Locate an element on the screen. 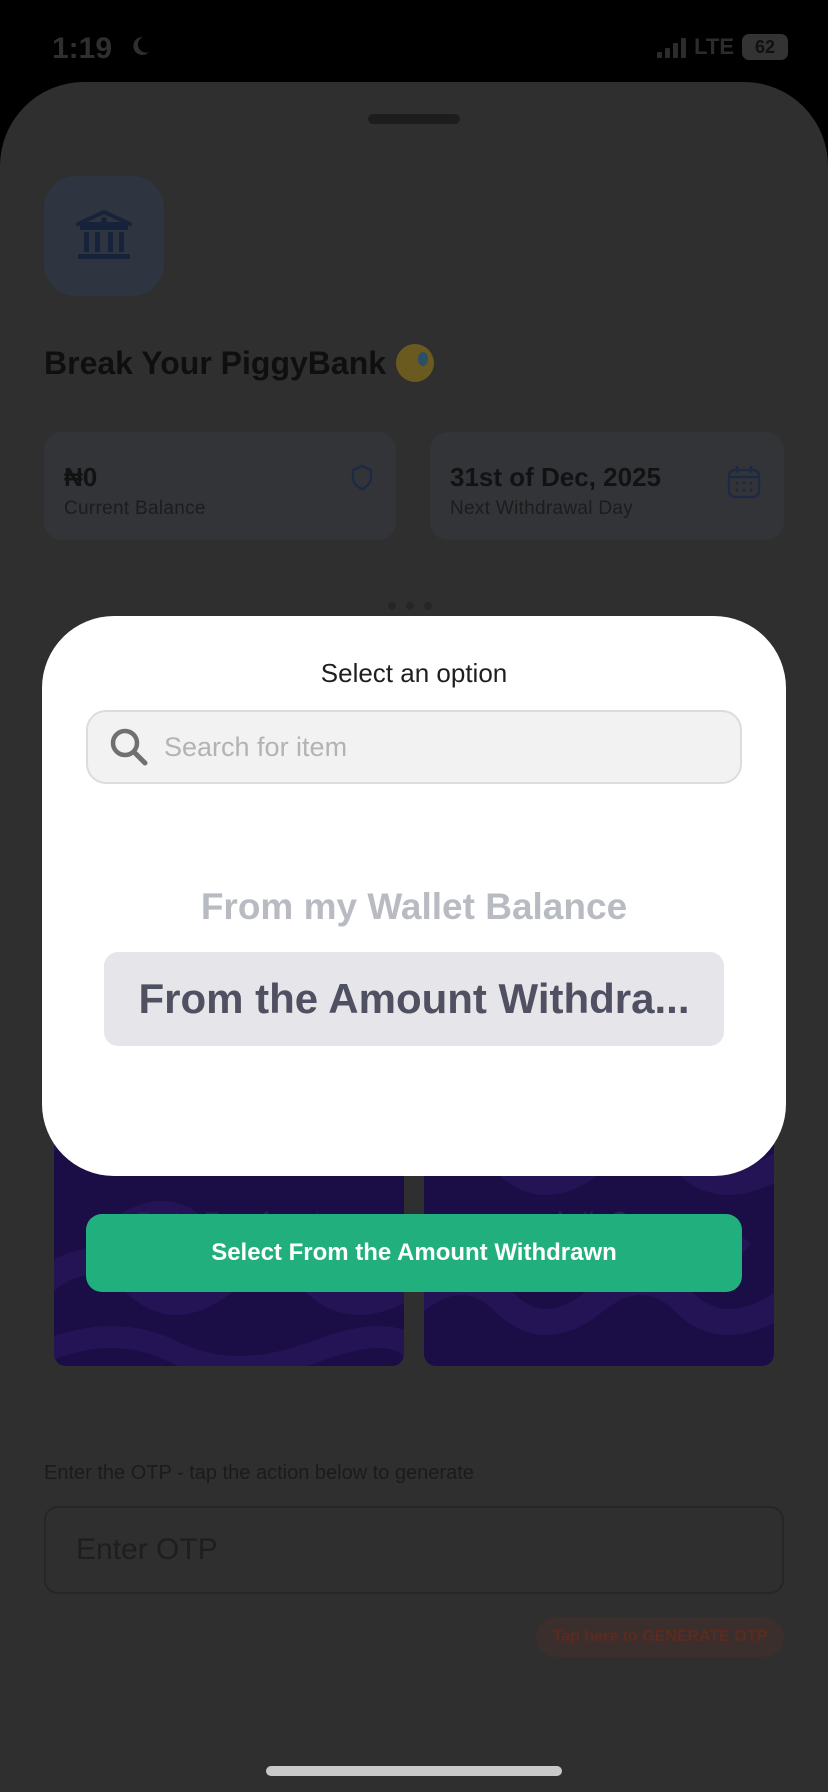 The image size is (828, 1792). status-indicators: LTE 62 is located at coordinates (722, 47).